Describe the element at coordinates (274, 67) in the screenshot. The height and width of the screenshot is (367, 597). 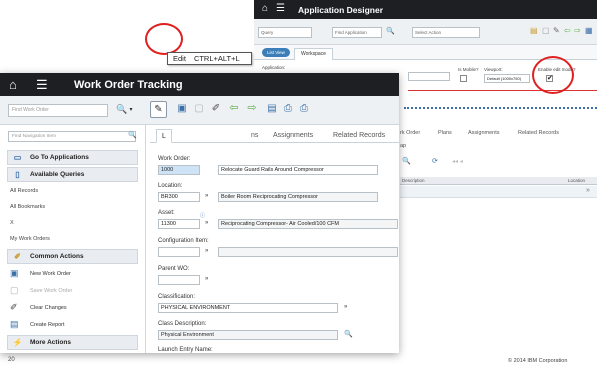
I see `application-label: Application:` at that location.